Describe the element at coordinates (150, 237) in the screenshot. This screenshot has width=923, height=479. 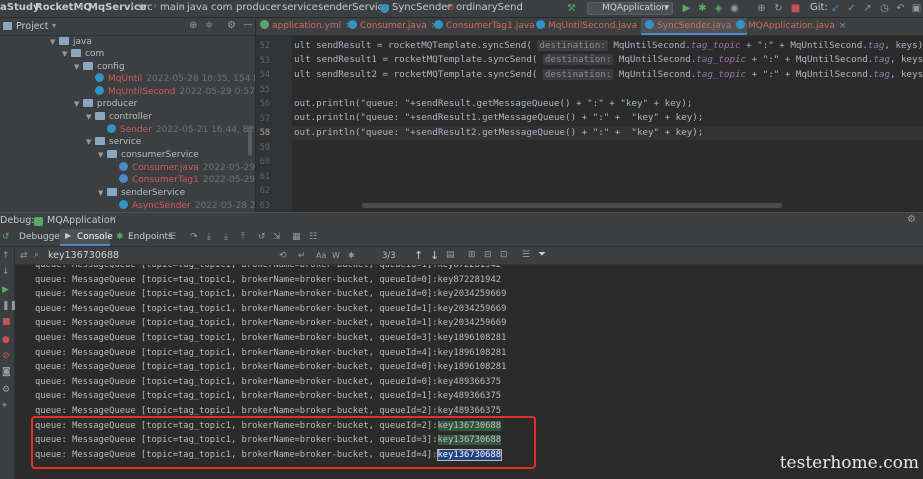
I see `tab-endpoints: Endpoints` at that location.